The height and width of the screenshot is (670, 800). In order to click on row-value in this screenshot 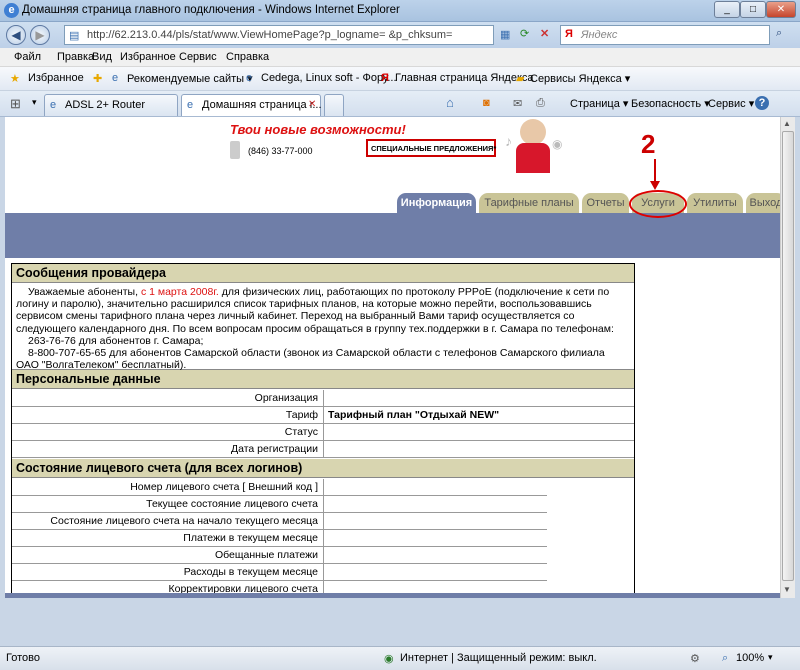, I will do `click(326, 398)`.